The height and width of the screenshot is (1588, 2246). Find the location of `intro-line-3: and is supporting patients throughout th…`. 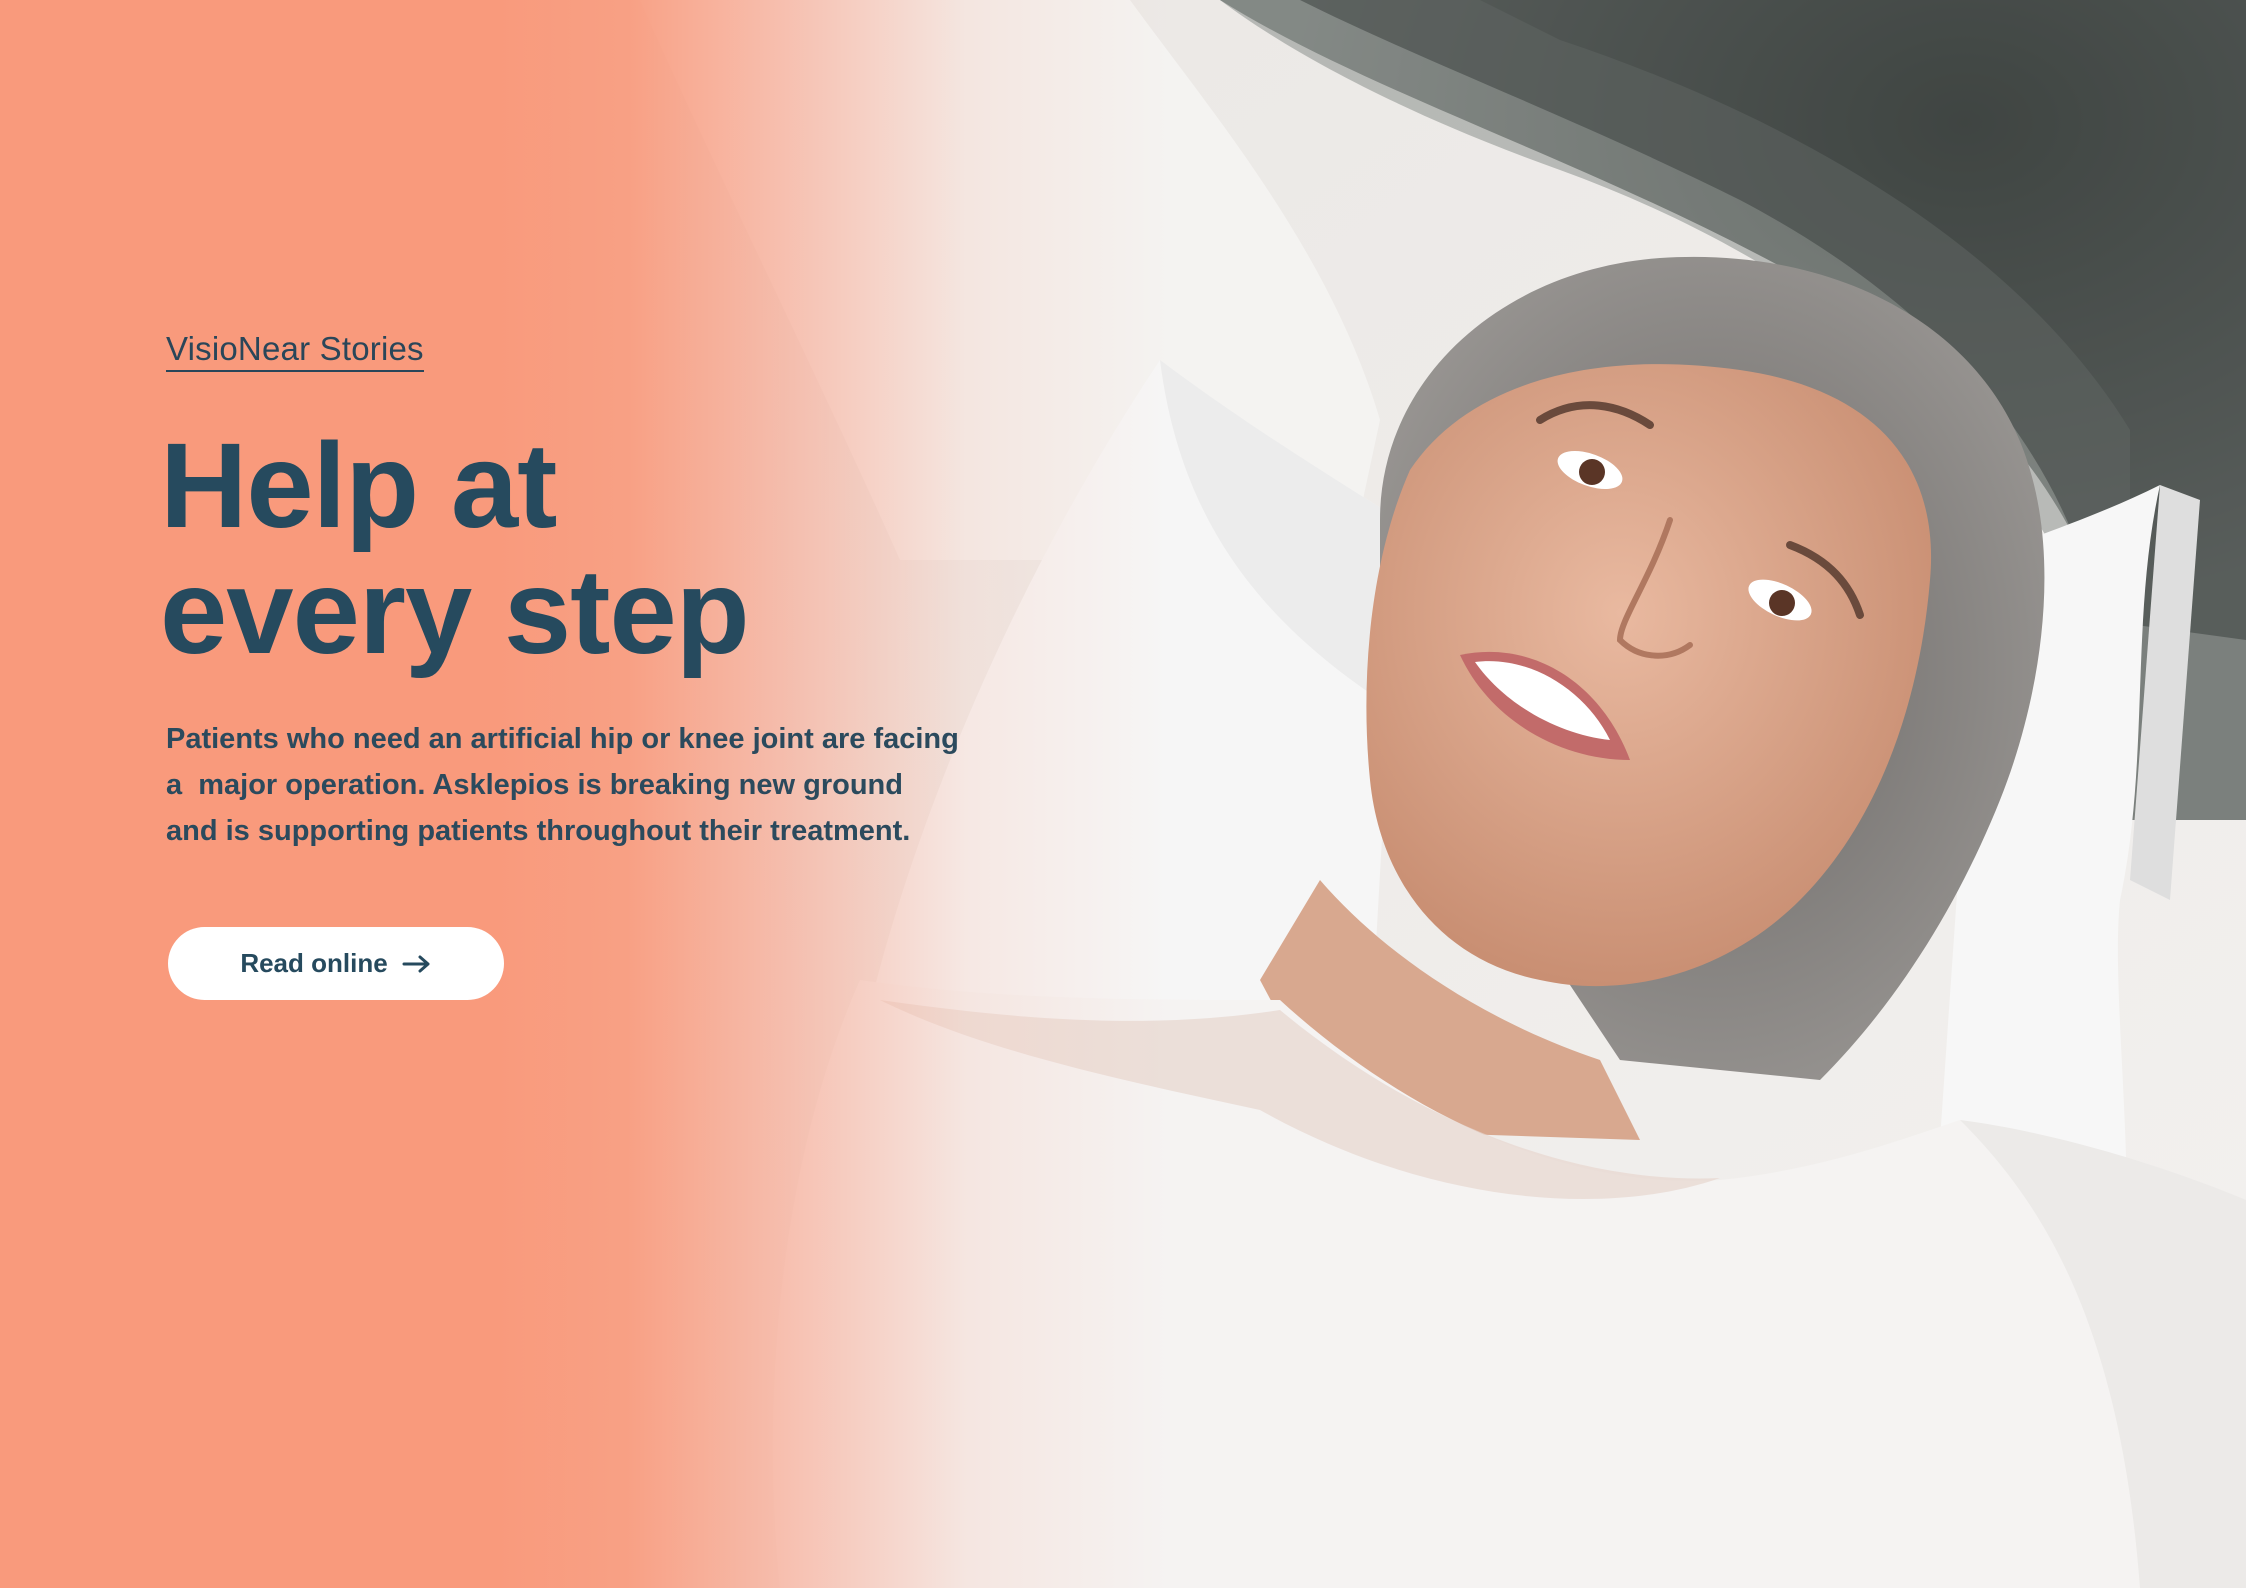

intro-line-3: and is supporting patients throughout th… is located at coordinates (538, 831).